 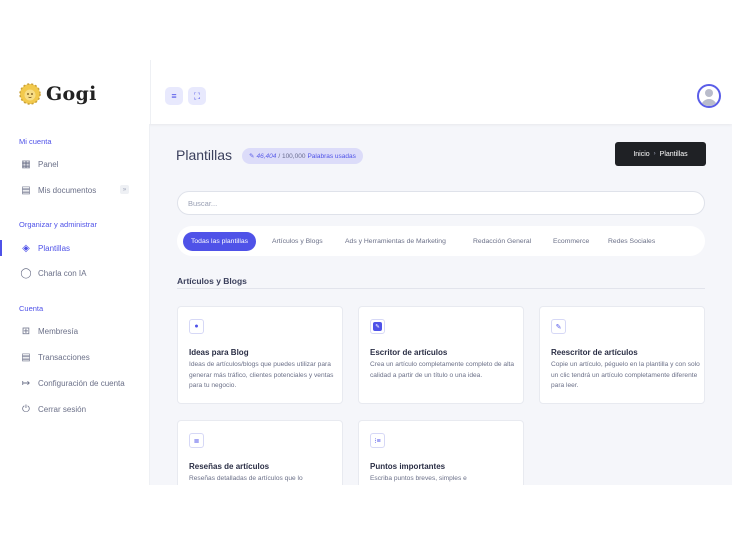 I want to click on card-title: Puntos importantes, so click(x=408, y=466).